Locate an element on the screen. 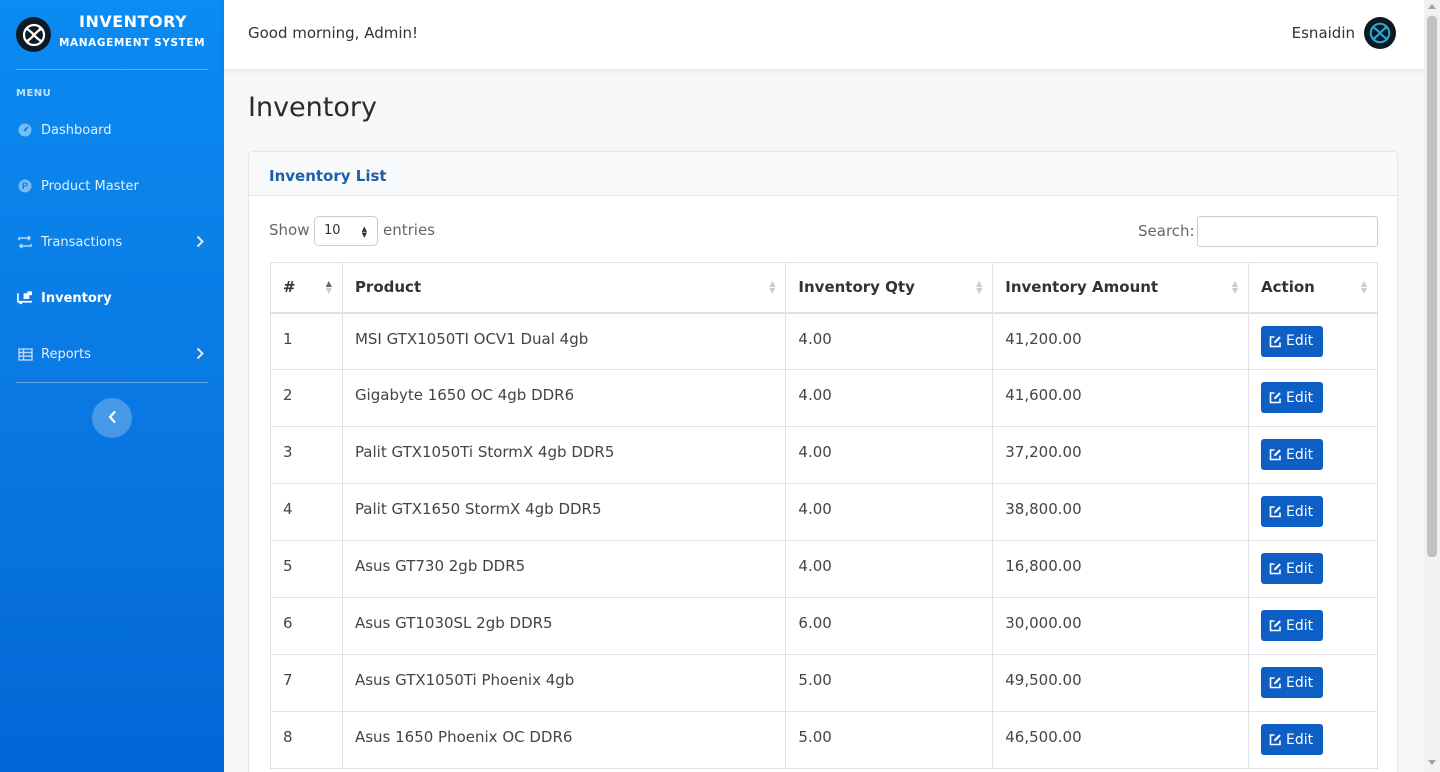 The height and width of the screenshot is (772, 1440). cell-inventory-amount: 46,500.00 is located at coordinates (1121, 740).